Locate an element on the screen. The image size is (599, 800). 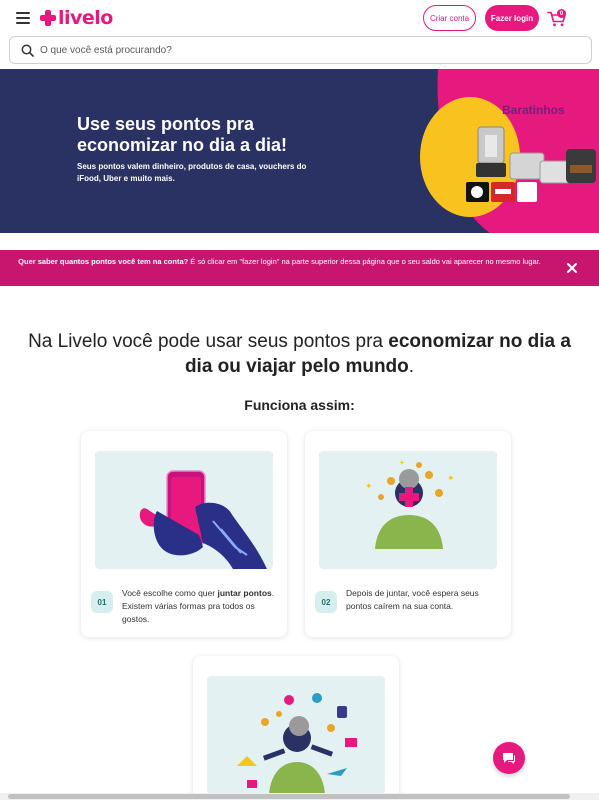
create-account-button: Criar conta is located at coordinates (449, 18).